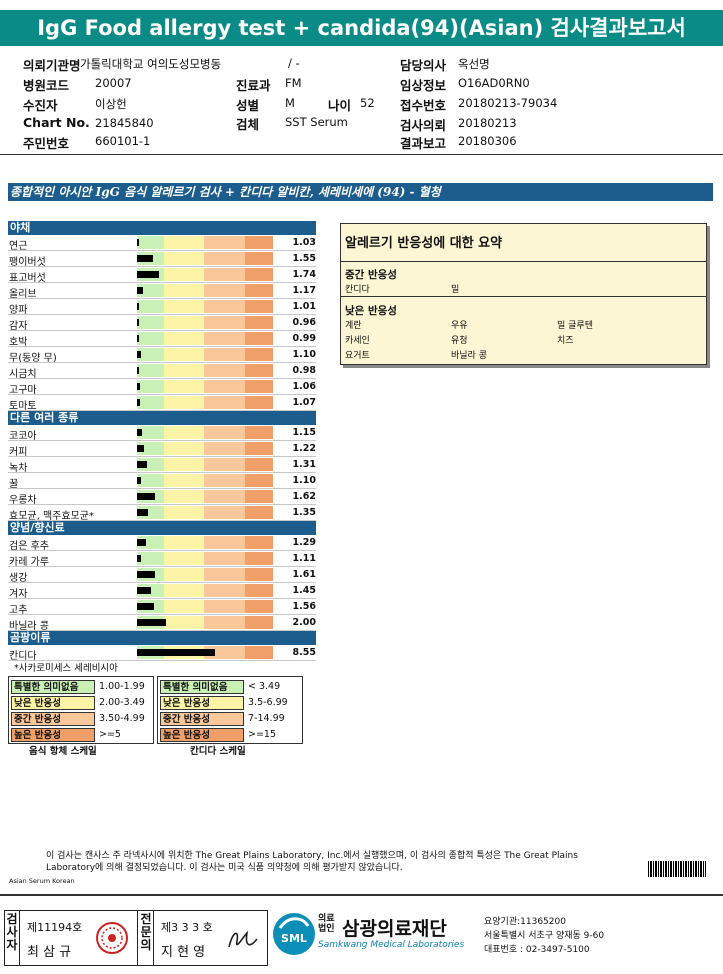  I want to click on age-label: 나이, so click(340, 105).